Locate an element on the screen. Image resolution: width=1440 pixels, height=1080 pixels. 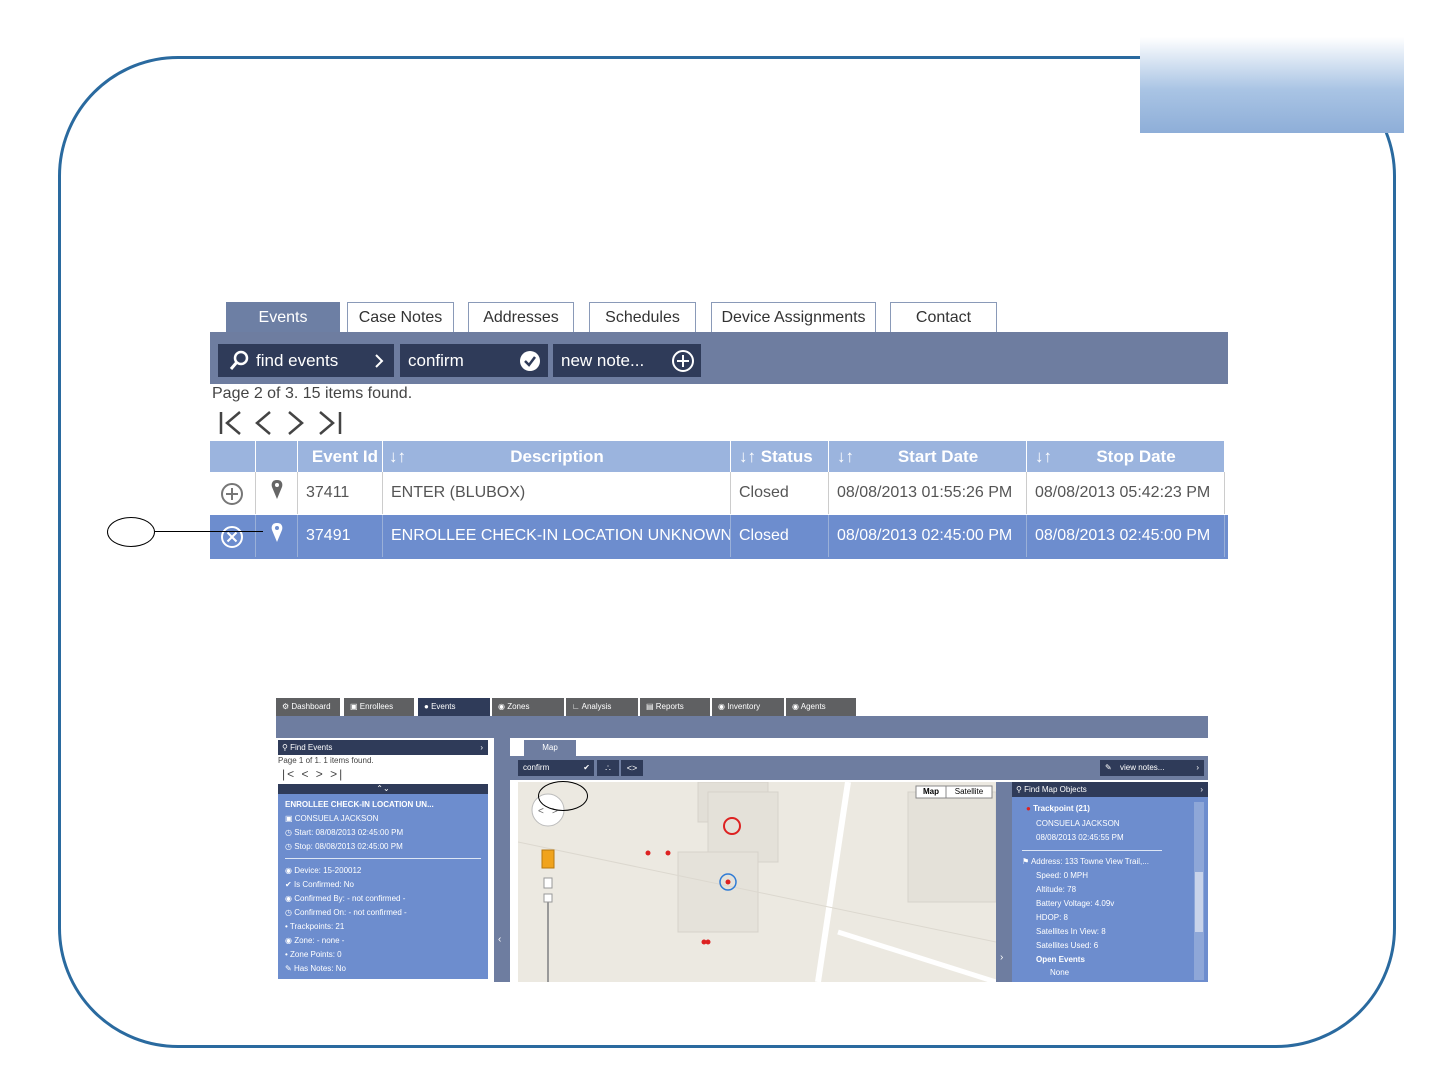
tab-device-assignments: Device Assignments is located at coordinates (793, 317).